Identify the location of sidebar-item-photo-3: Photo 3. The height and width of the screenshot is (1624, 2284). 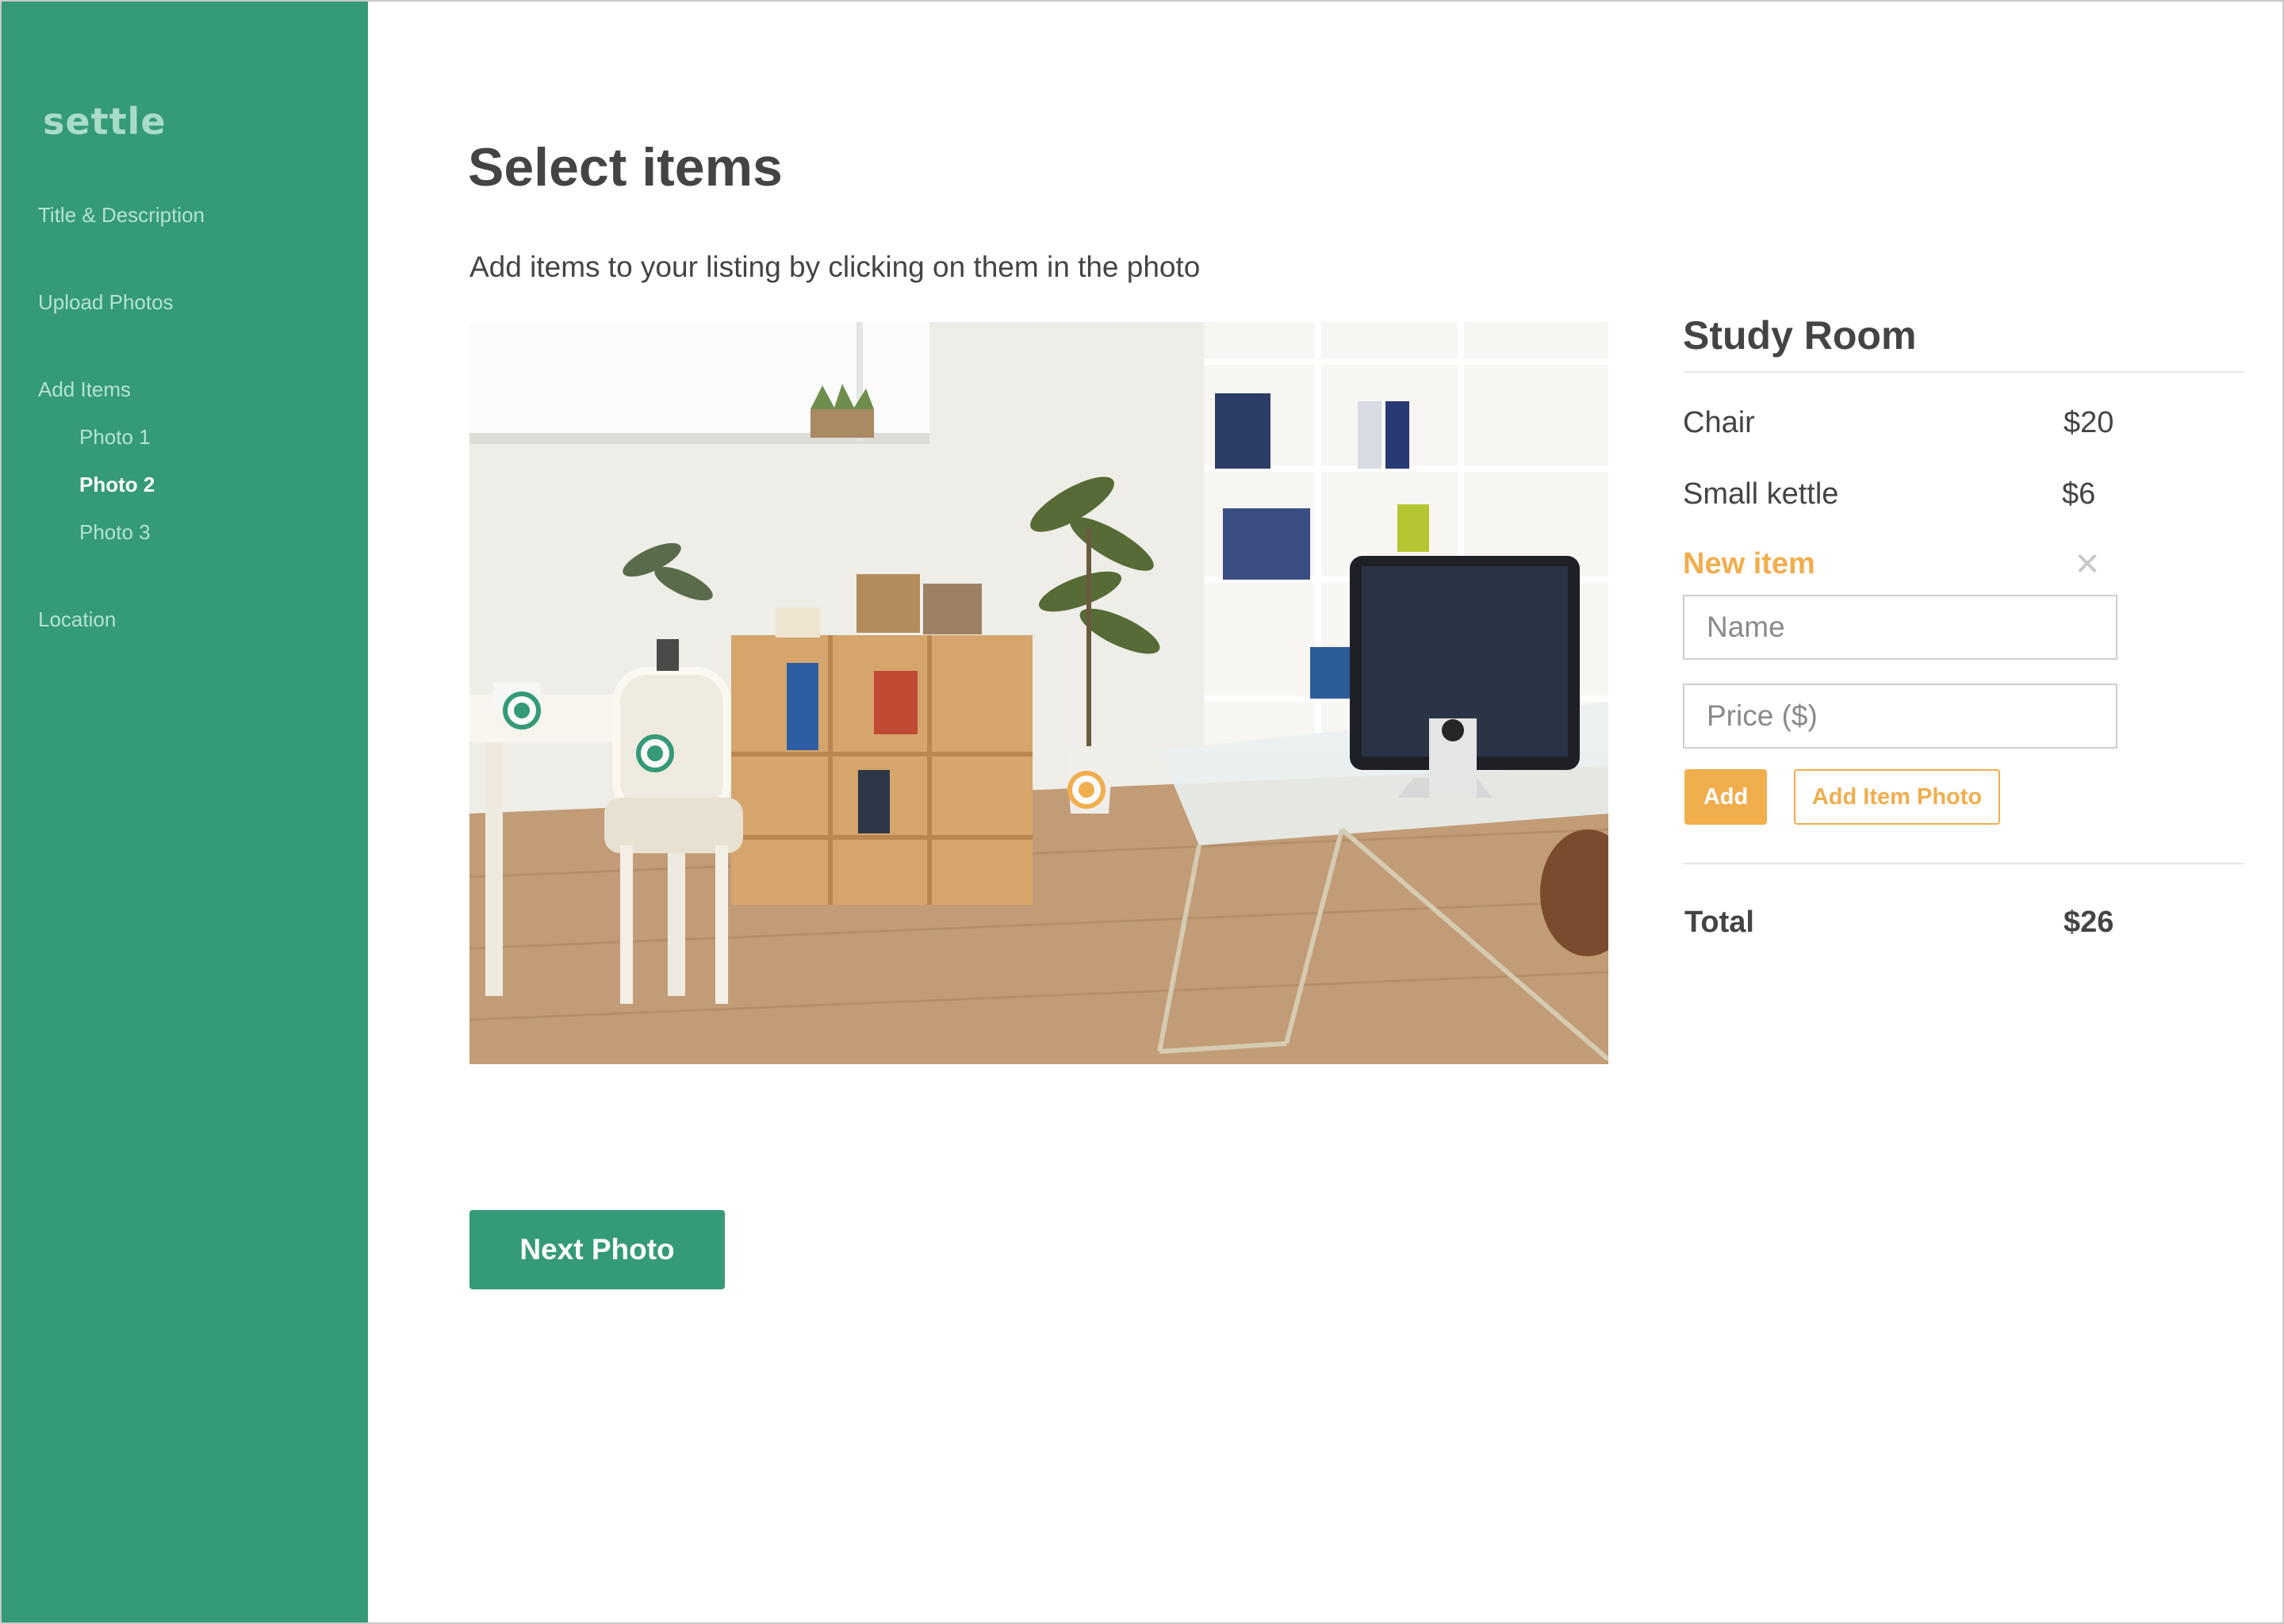
(115, 532).